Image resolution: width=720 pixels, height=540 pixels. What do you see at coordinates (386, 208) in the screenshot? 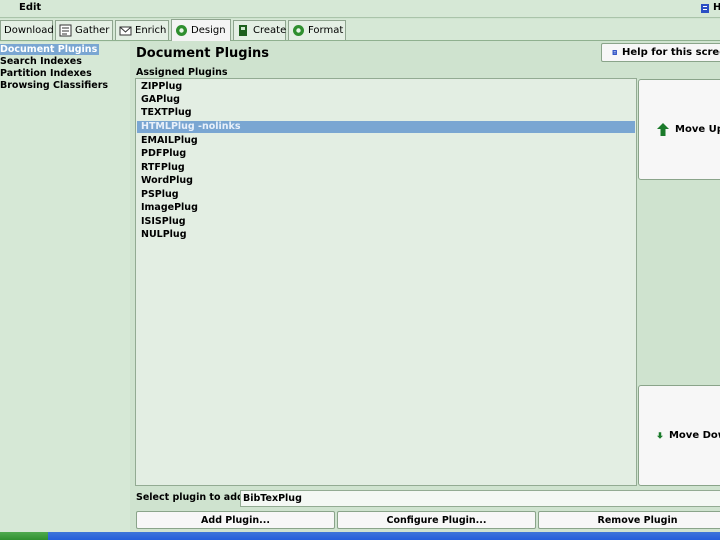
I see `list-item: ImagePlug` at bounding box center [386, 208].